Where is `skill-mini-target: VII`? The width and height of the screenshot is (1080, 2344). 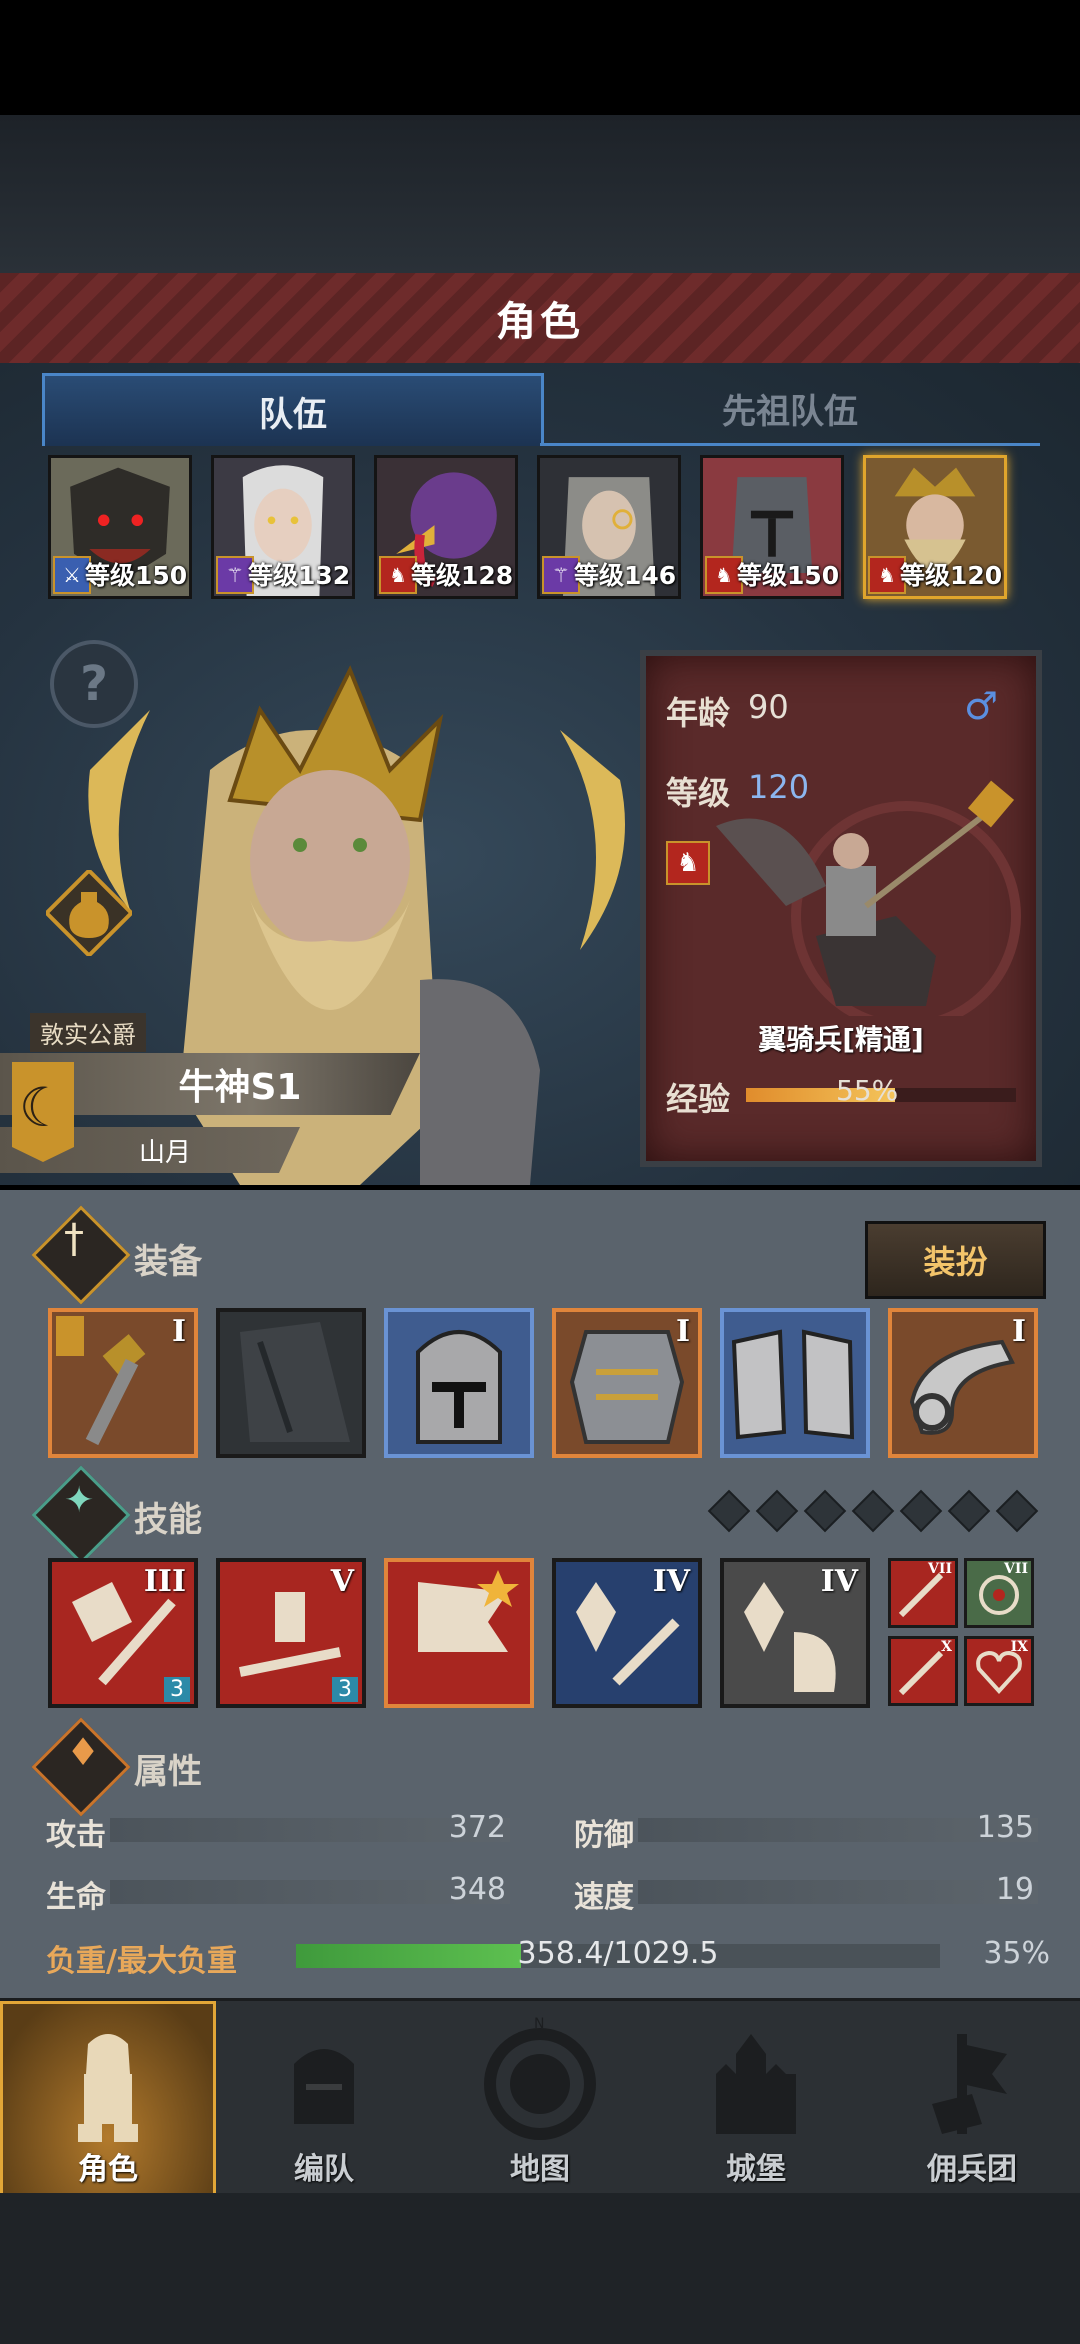 skill-mini-target: VII is located at coordinates (999, 1593).